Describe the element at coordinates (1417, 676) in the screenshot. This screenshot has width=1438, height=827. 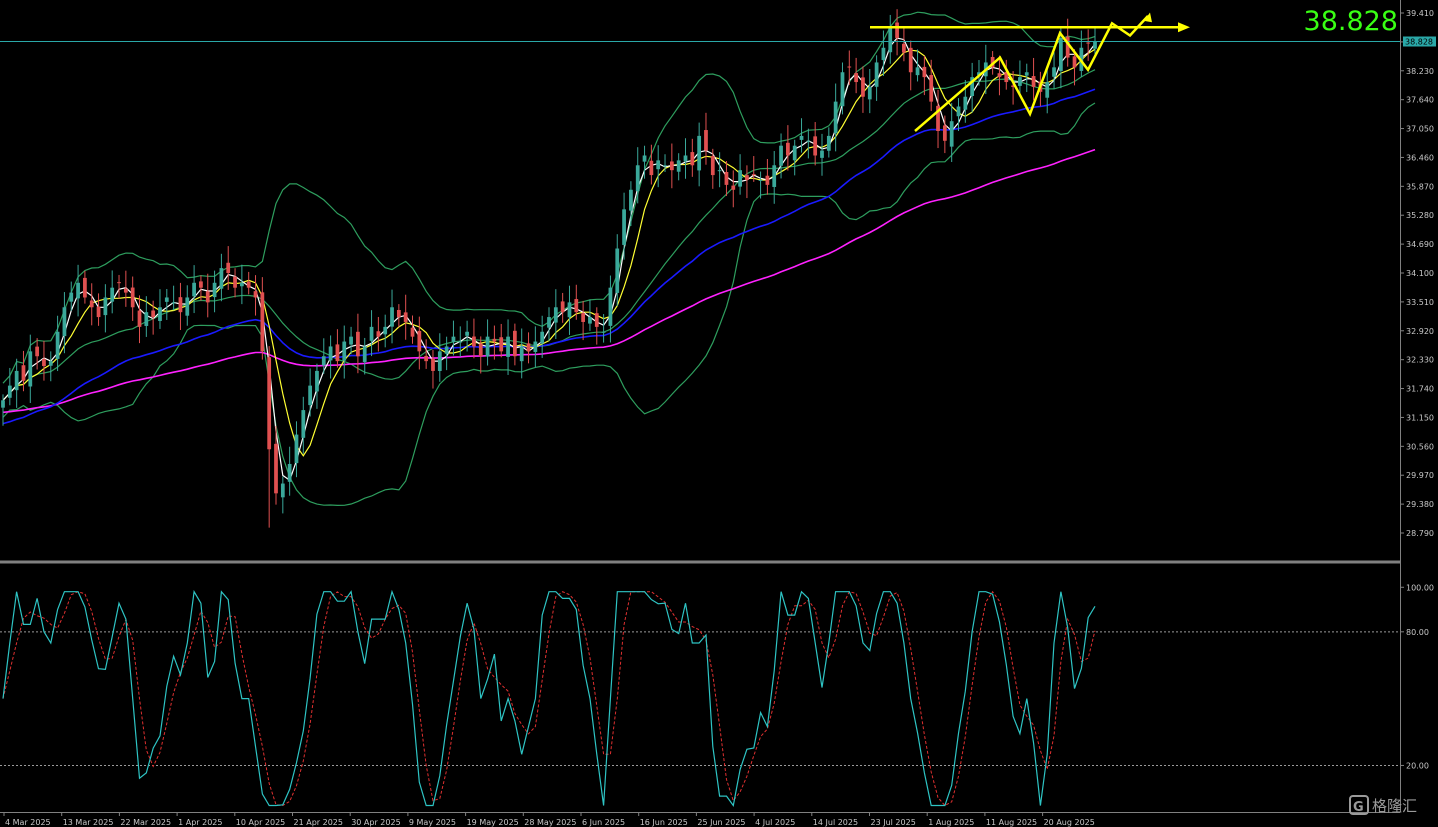
I see `oscillator-axis: 100.00 80.00 20.00` at that location.